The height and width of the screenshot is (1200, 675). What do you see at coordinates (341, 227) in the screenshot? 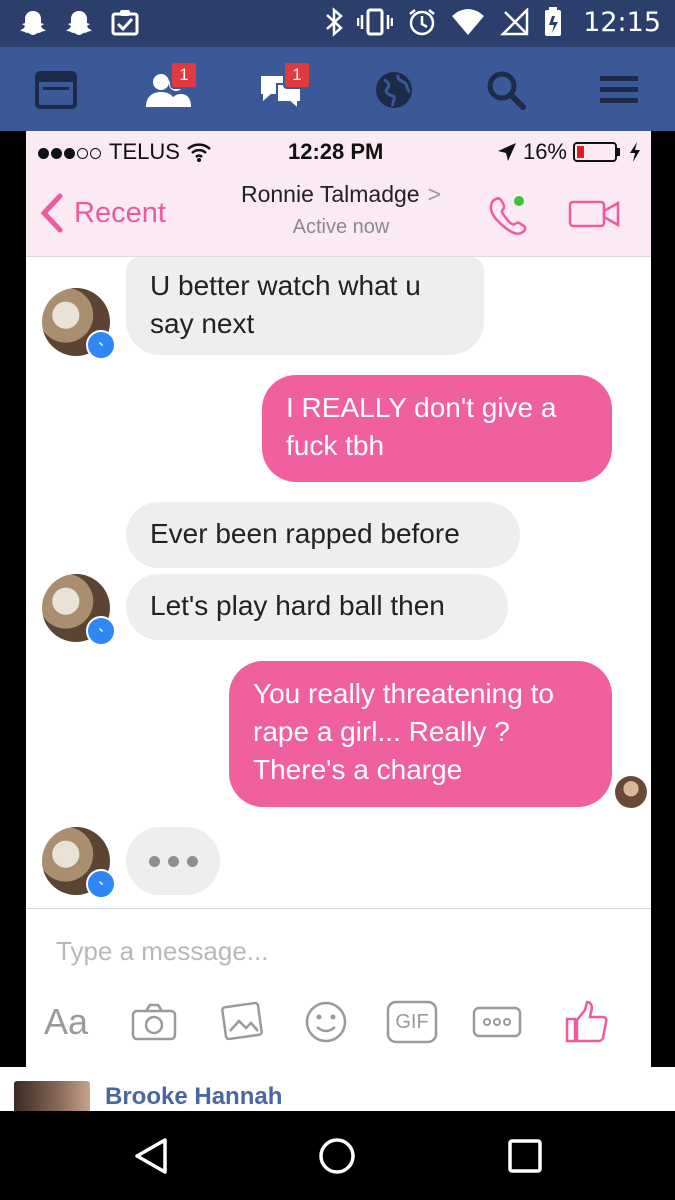
I see `contact-status: Active now` at bounding box center [341, 227].